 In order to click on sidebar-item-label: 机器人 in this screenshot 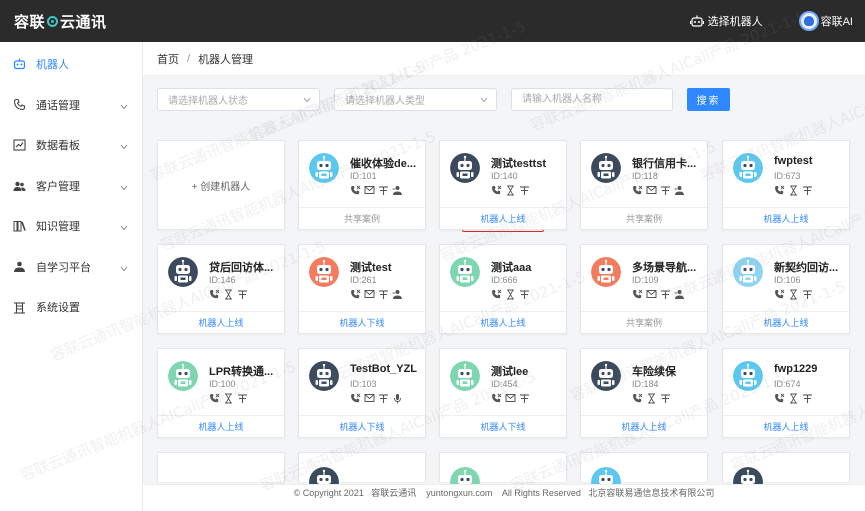, I will do `click(52, 65)`.